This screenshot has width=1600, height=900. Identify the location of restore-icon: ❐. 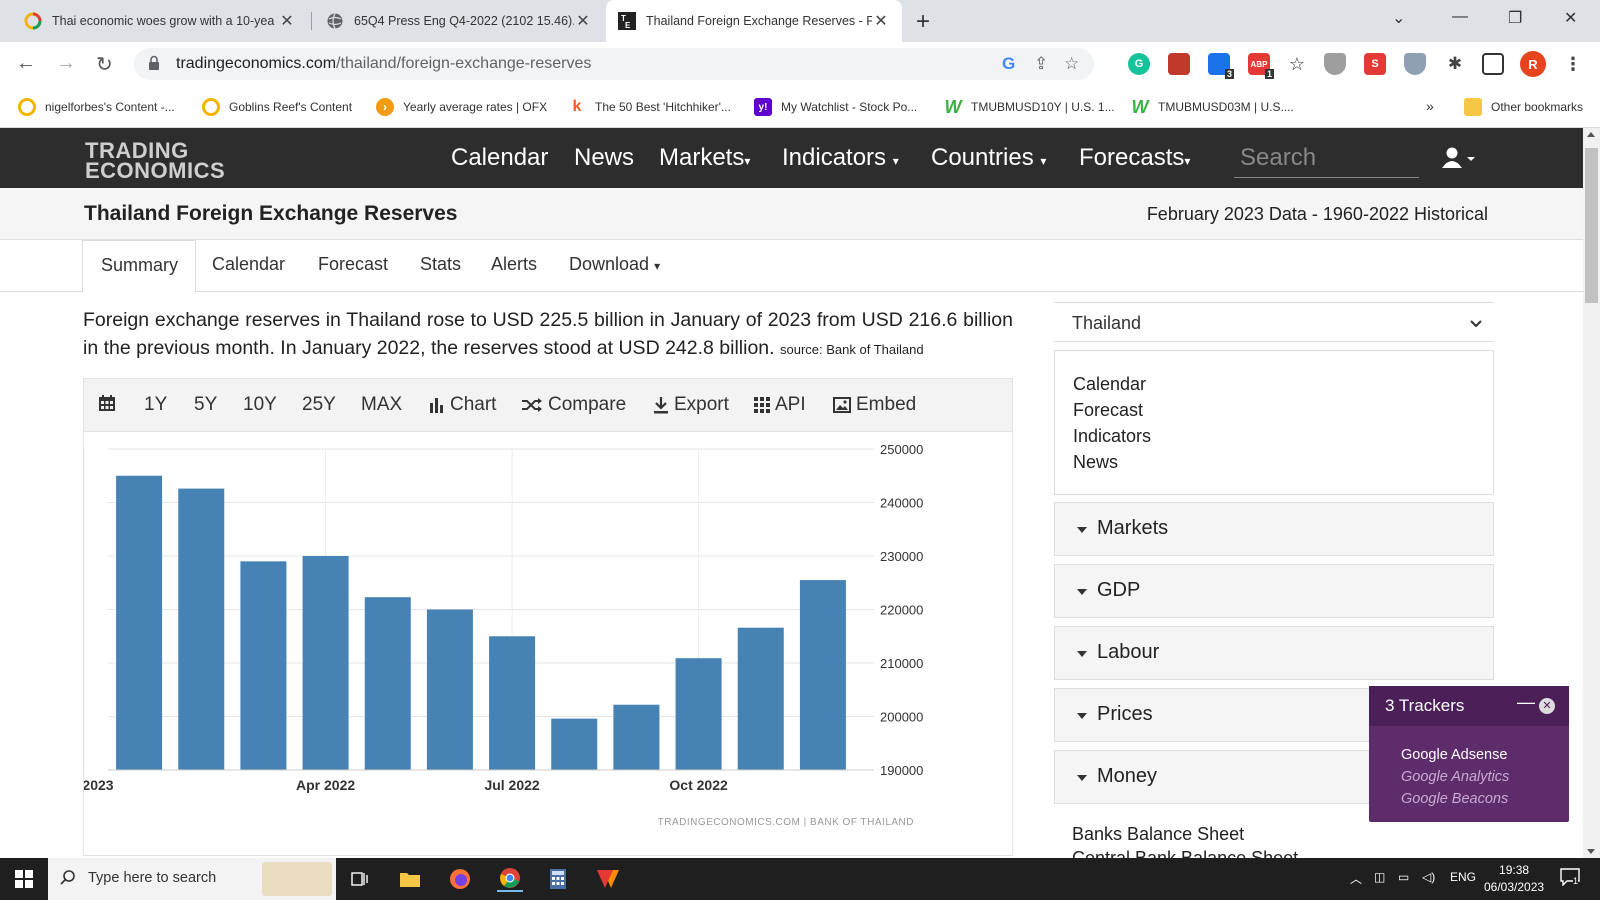
(1515, 18).